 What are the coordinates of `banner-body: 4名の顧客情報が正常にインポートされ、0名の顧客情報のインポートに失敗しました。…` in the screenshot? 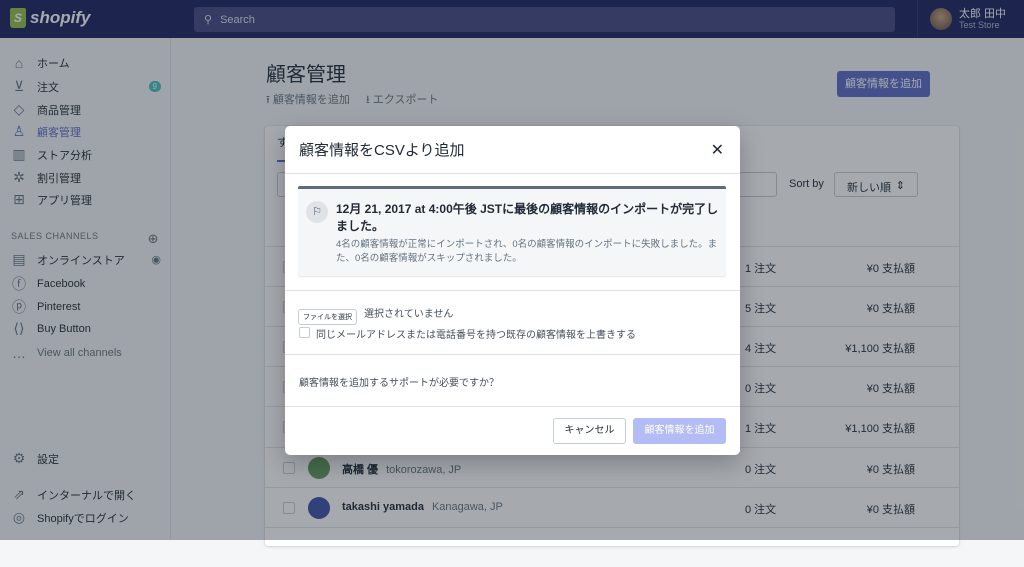 It's located at (527, 251).